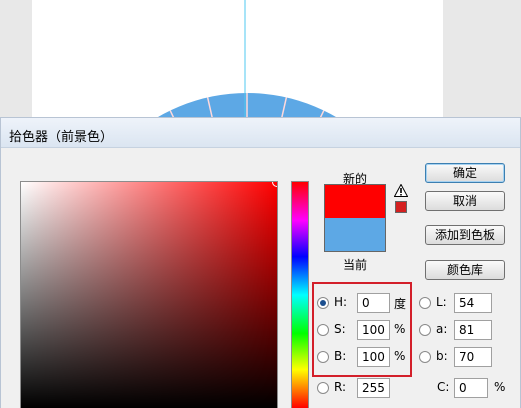 The image size is (521, 408). What do you see at coordinates (473, 330) in the screenshot?
I see `lab-a-input` at bounding box center [473, 330].